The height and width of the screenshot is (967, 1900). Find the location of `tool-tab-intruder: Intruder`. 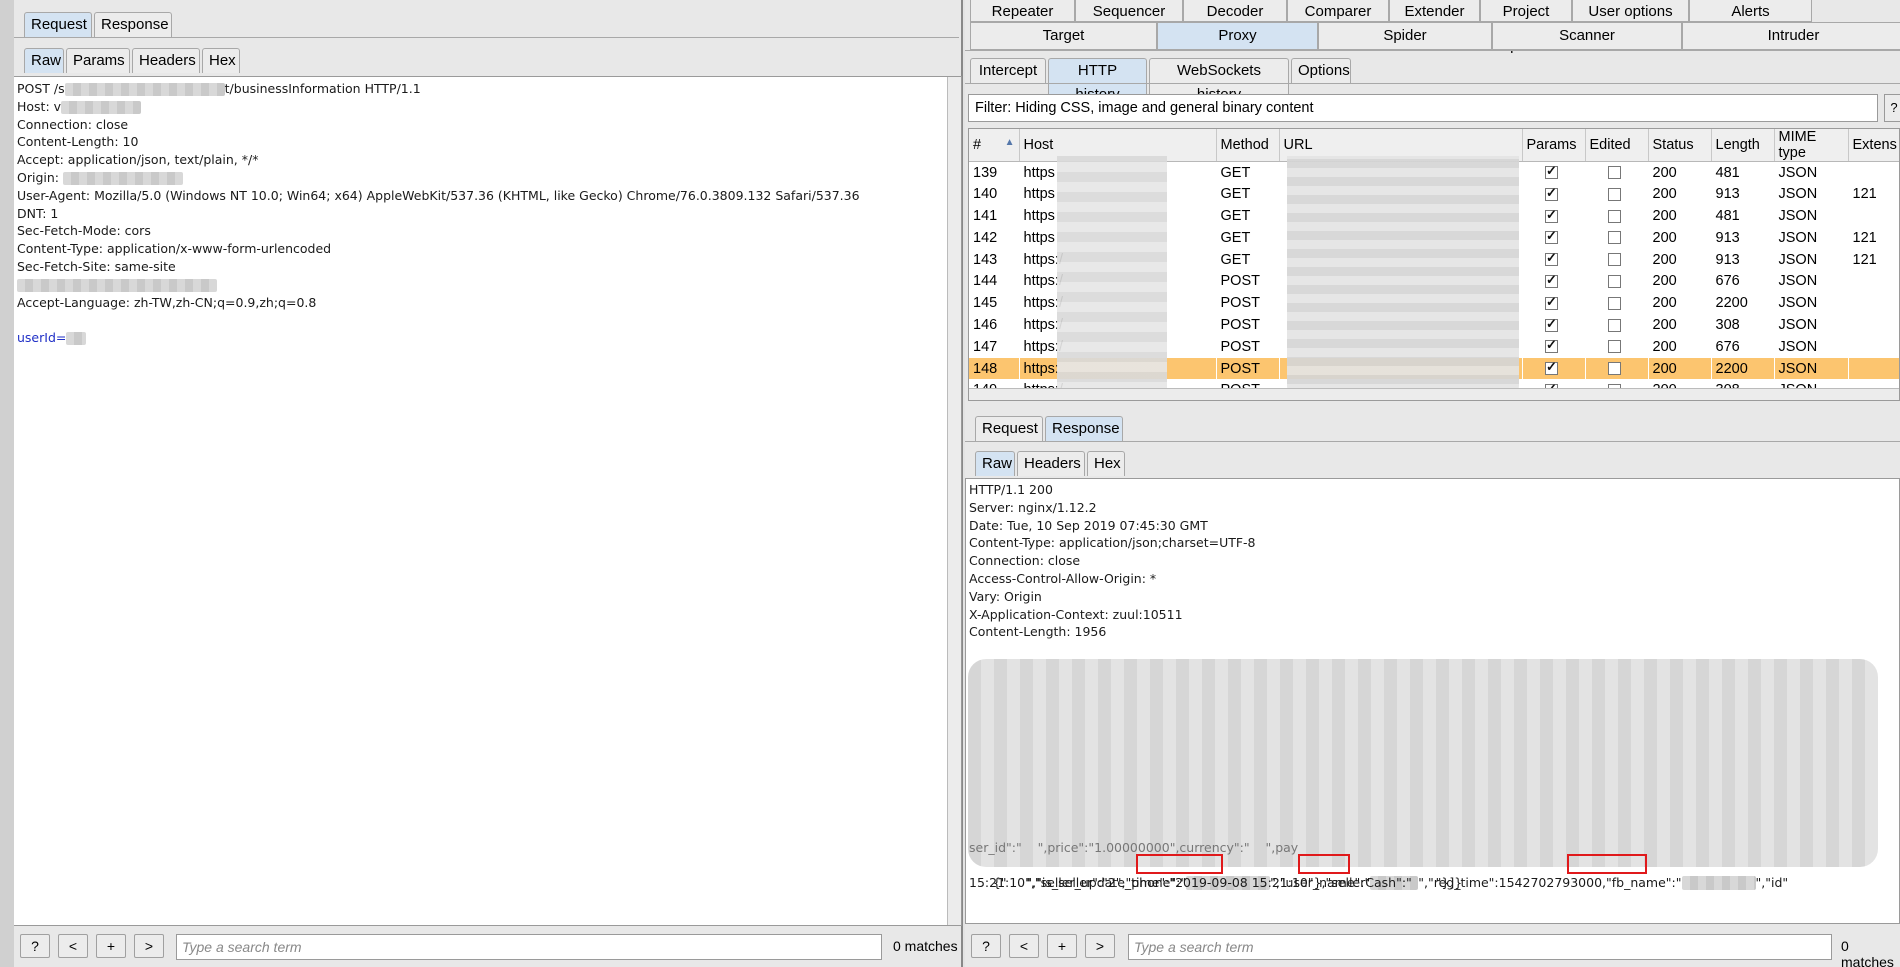

tool-tab-intruder: Intruder is located at coordinates (1791, 36).